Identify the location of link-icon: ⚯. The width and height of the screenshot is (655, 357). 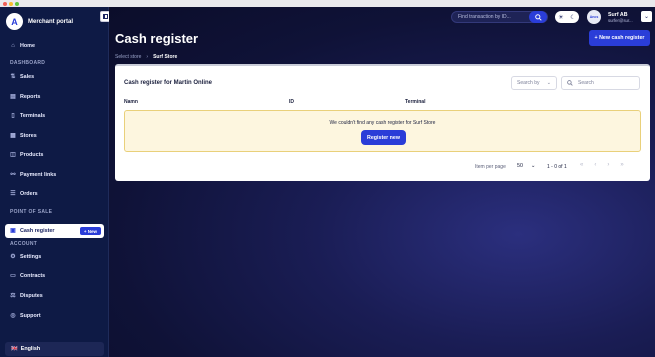
(13, 175).